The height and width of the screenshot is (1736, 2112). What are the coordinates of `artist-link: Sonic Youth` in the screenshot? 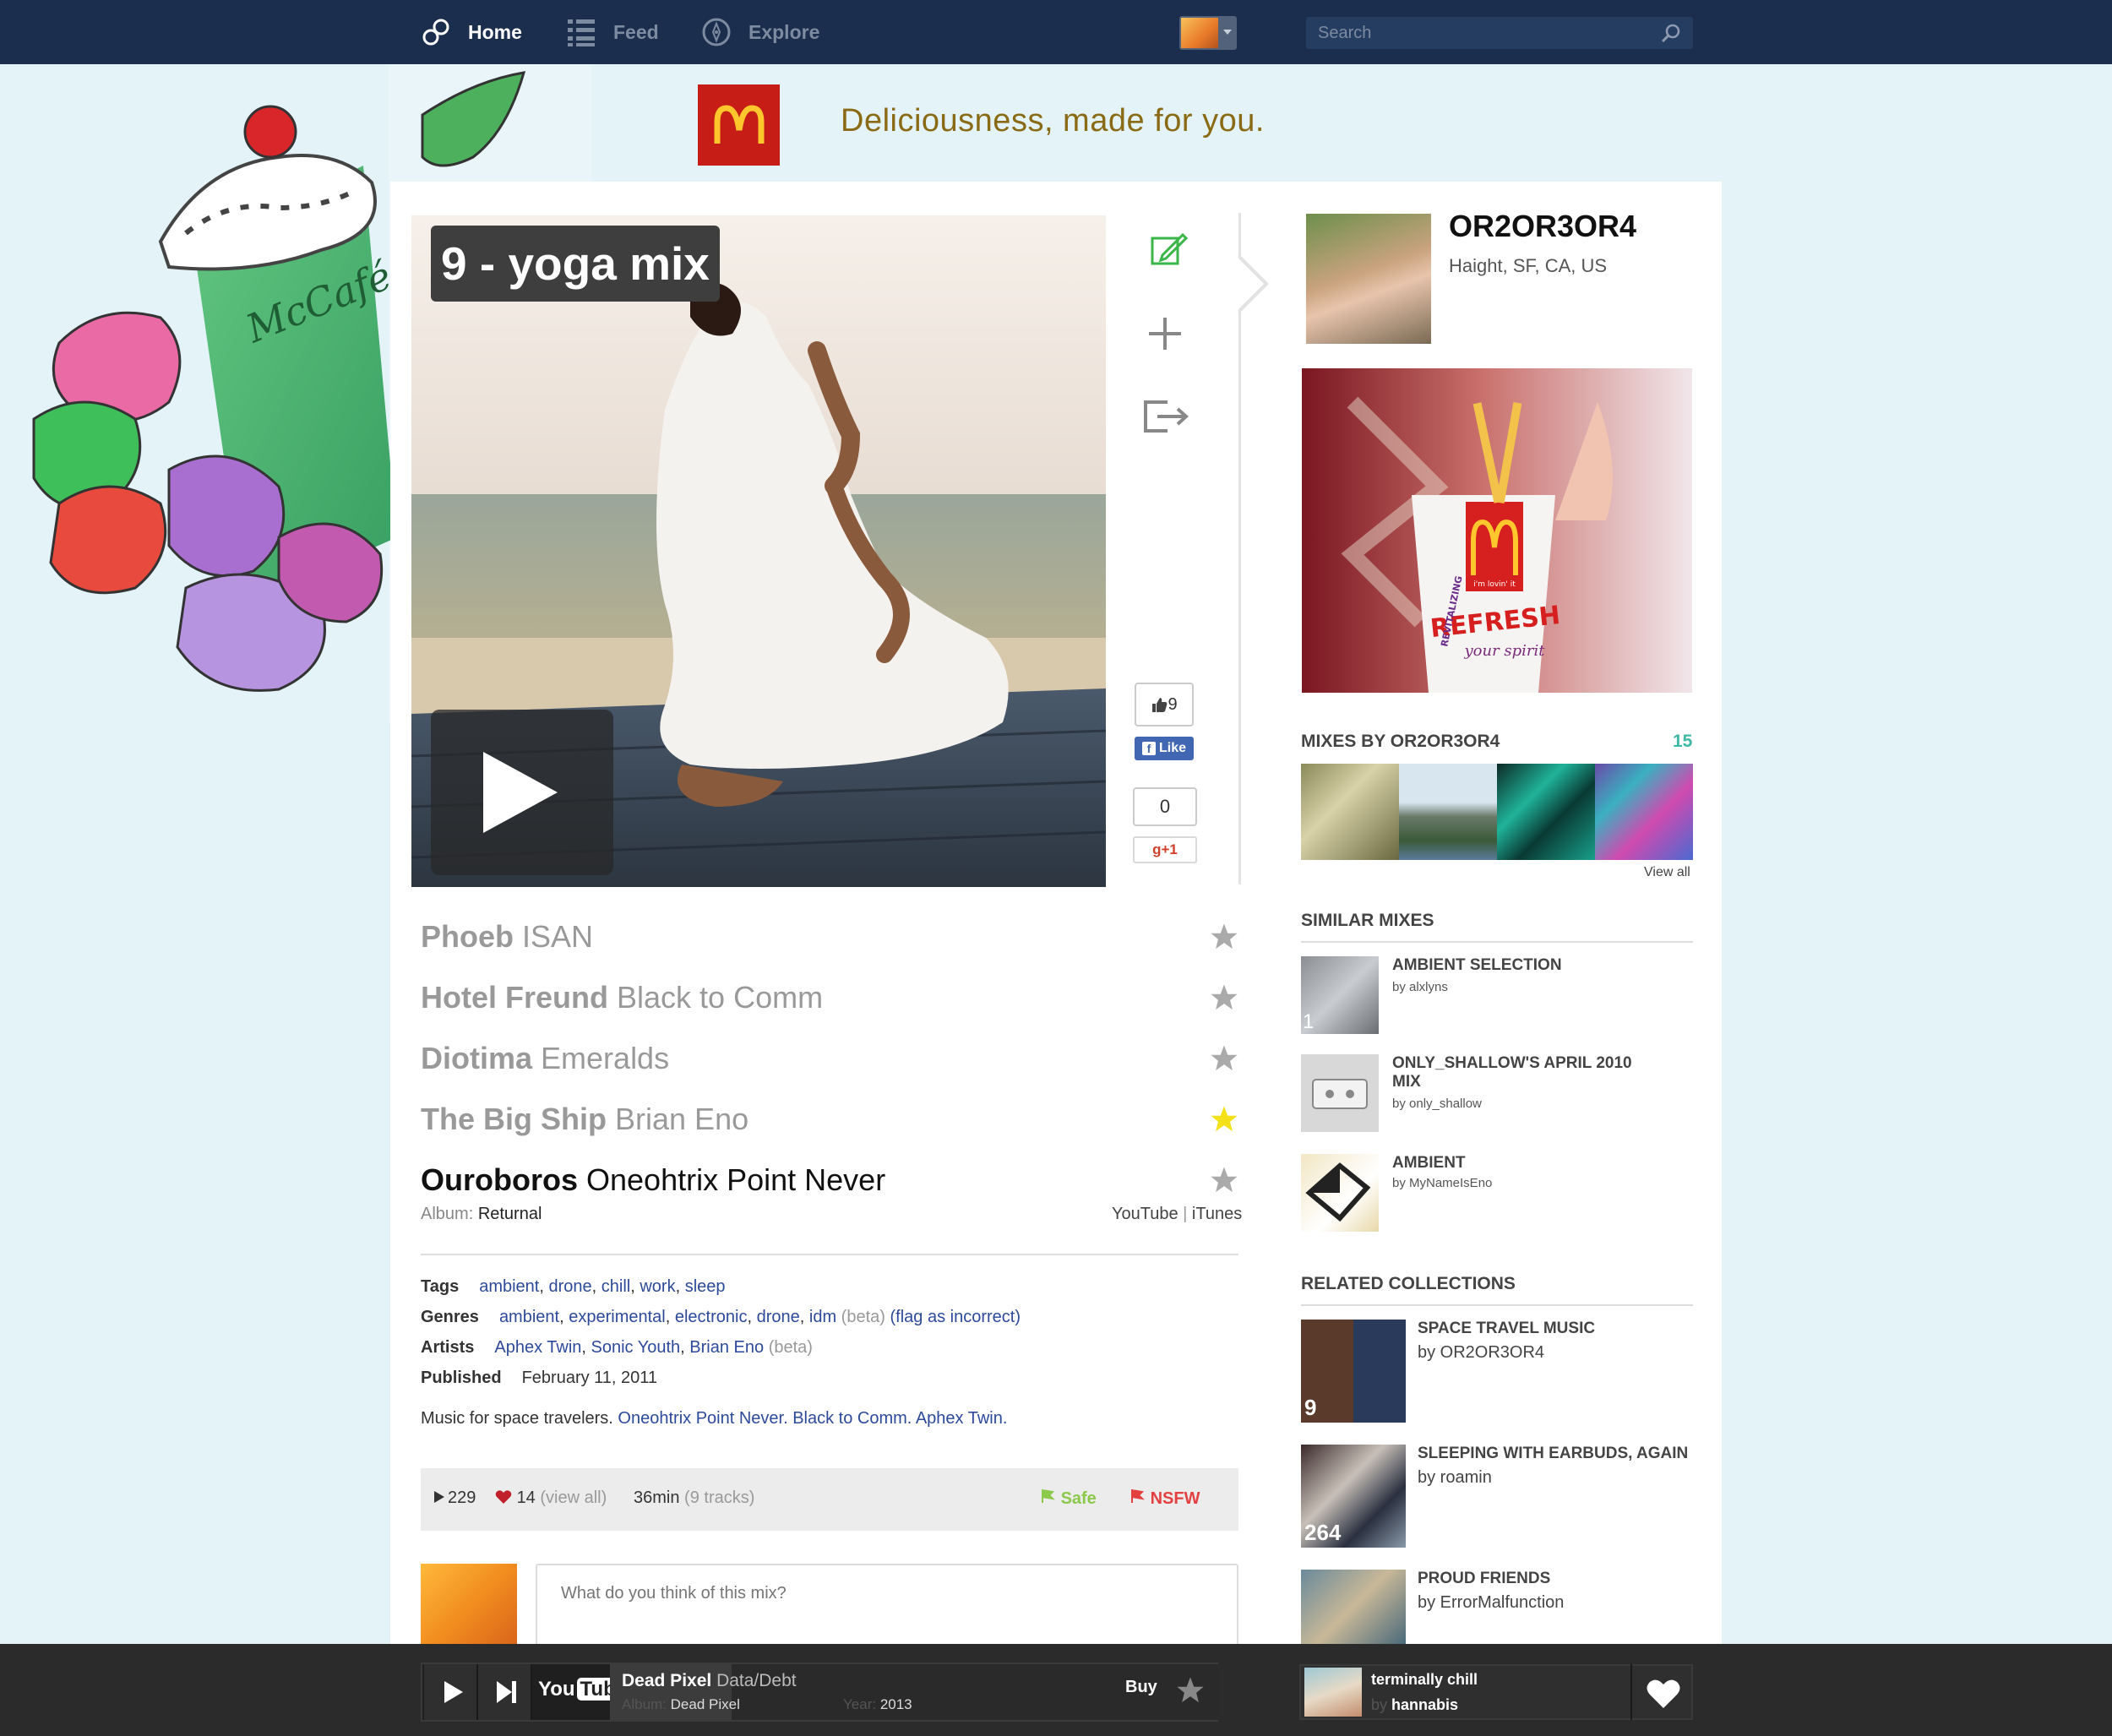 It's located at (636, 1347).